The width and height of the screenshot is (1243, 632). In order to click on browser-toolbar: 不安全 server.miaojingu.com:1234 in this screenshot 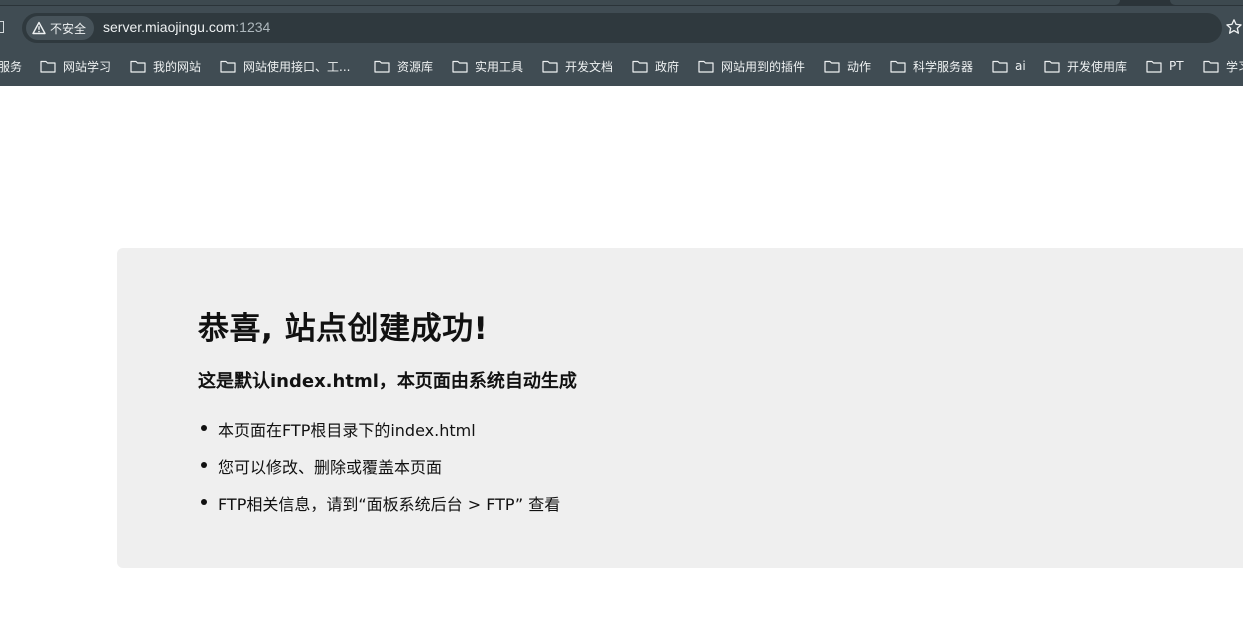, I will do `click(621, 27)`.